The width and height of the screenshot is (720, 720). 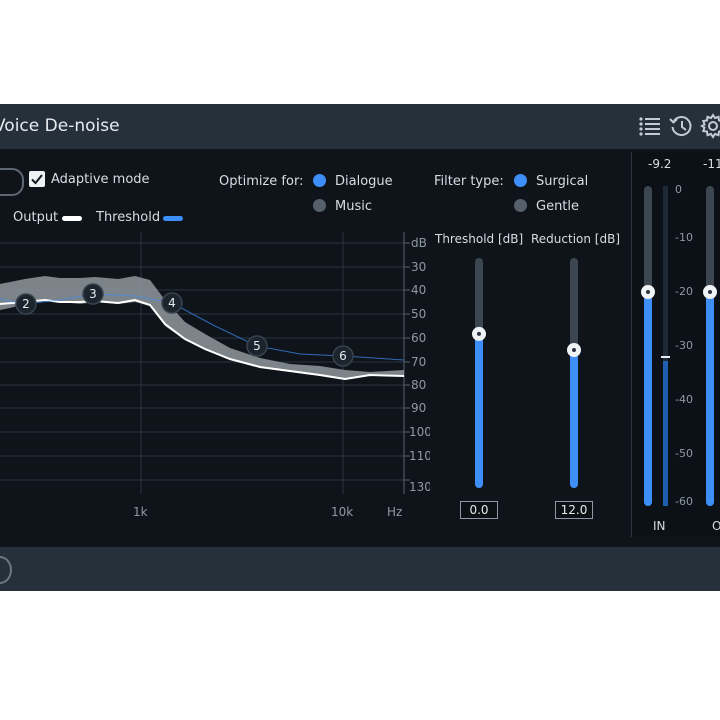 I want to click on svg-text: 2, so click(x=26, y=304).